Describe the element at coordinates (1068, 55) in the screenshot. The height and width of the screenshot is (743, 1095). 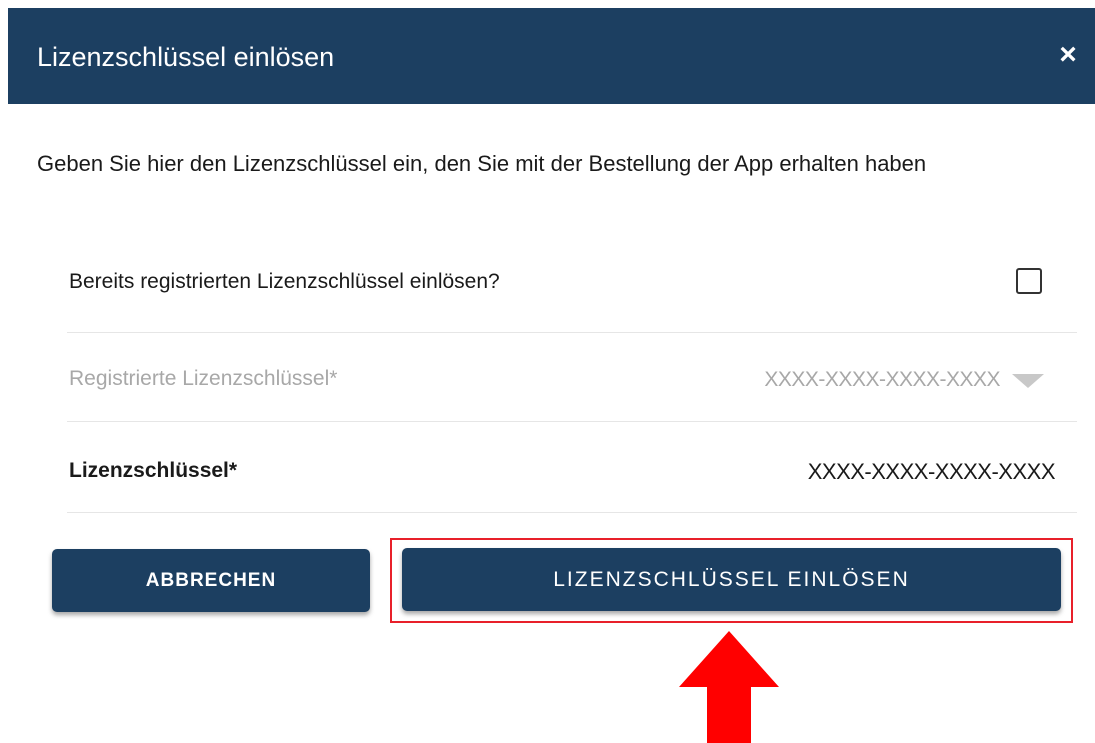
I see `close-icon: ×` at that location.